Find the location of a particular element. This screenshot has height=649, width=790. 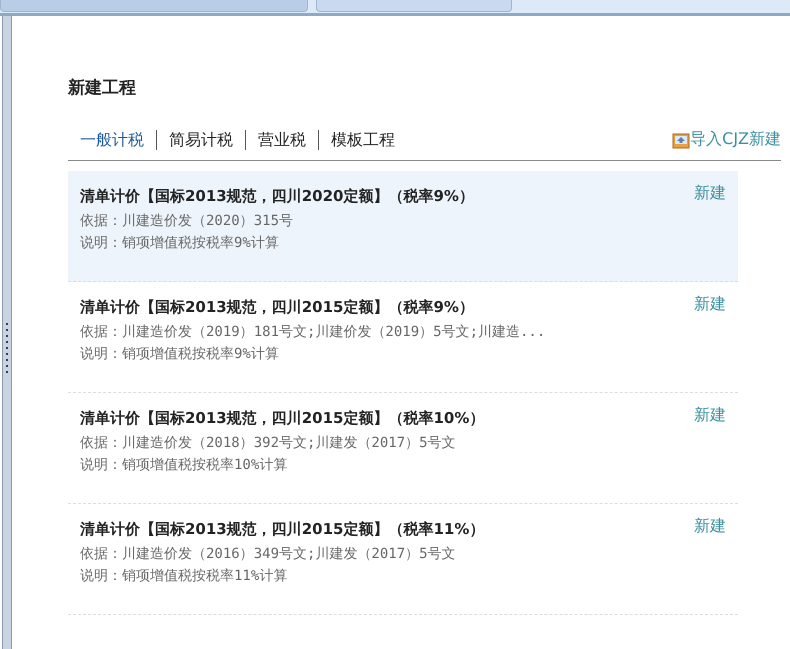

import-link: 导入CJZ新建 is located at coordinates (735, 139).